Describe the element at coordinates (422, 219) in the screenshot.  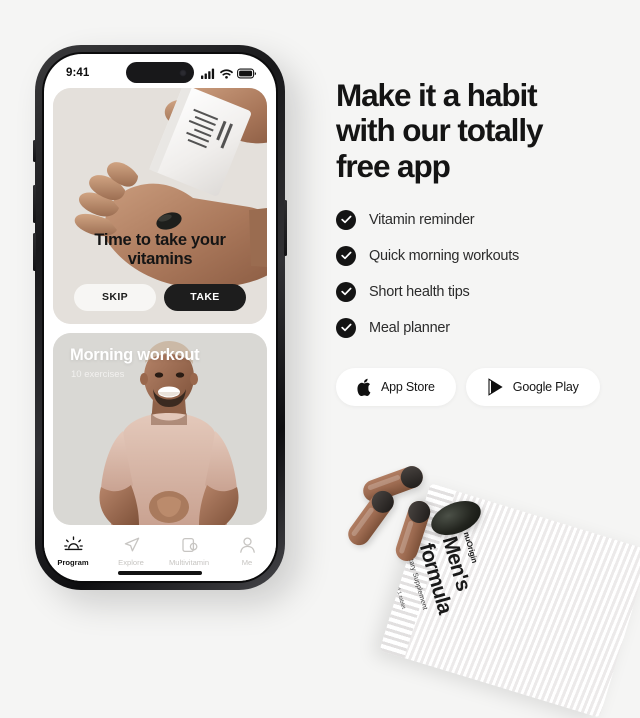
I see `feature-label: Vitamin reminder` at that location.